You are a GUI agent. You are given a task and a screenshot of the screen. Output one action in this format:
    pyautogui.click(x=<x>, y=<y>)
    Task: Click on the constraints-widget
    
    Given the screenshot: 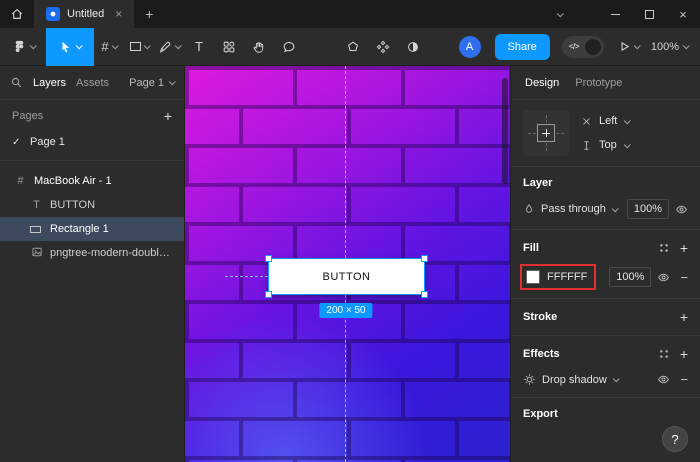 What is the action you would take?
    pyautogui.click(x=546, y=133)
    